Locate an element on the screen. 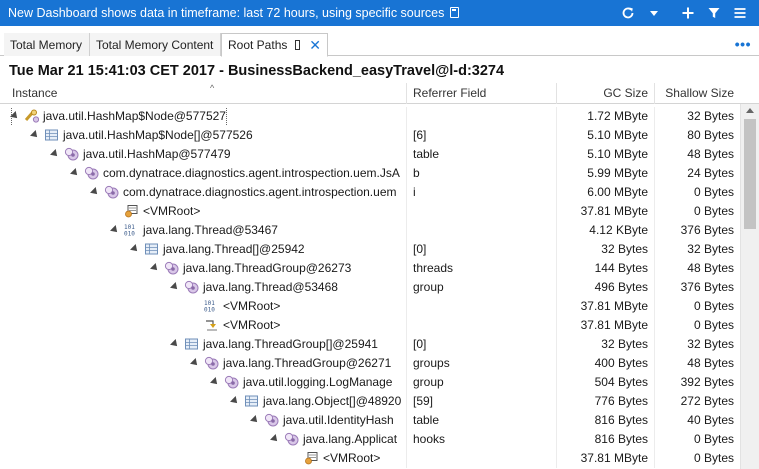 This screenshot has width=759, height=469. instance-cell: java.util.logging.LogManage is located at coordinates (203, 382).